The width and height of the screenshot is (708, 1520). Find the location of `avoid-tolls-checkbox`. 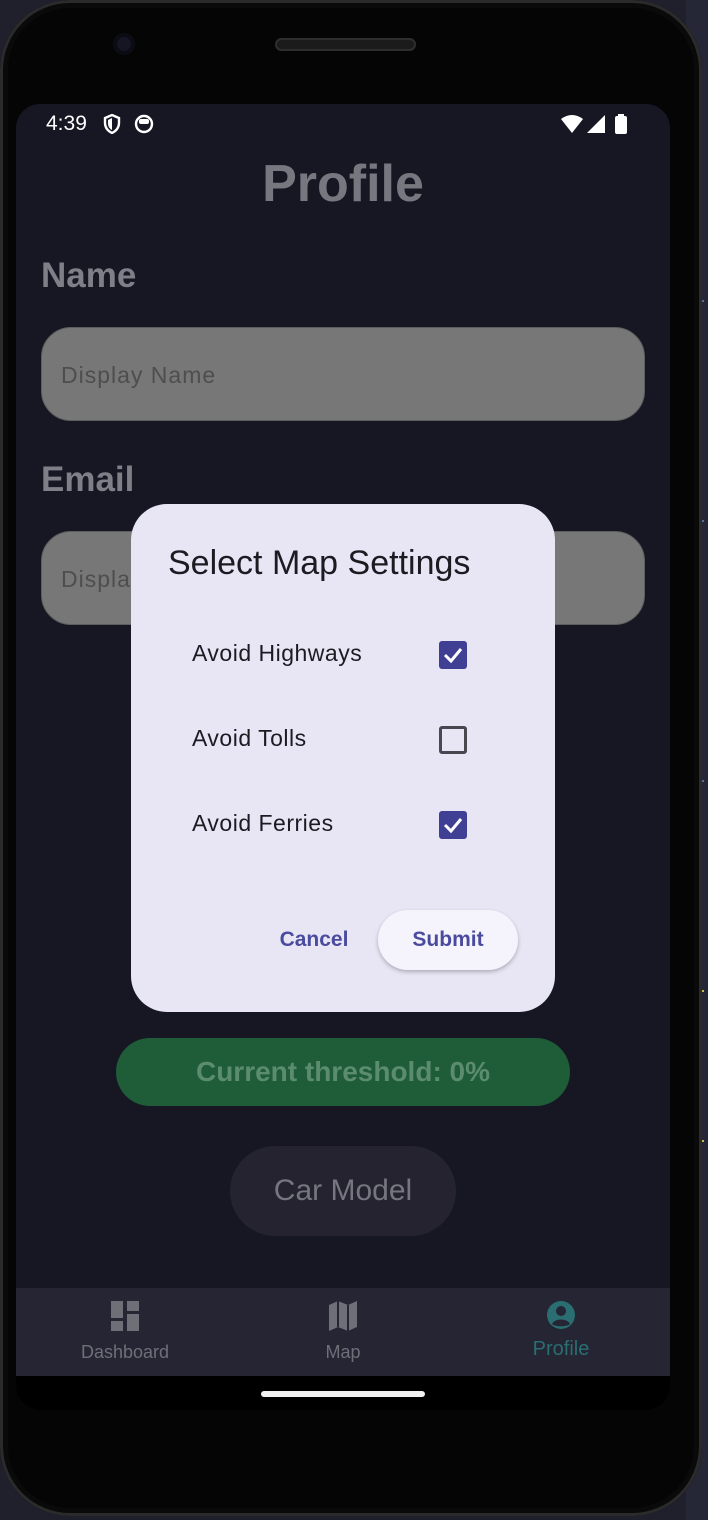

avoid-tolls-checkbox is located at coordinates (453, 740).